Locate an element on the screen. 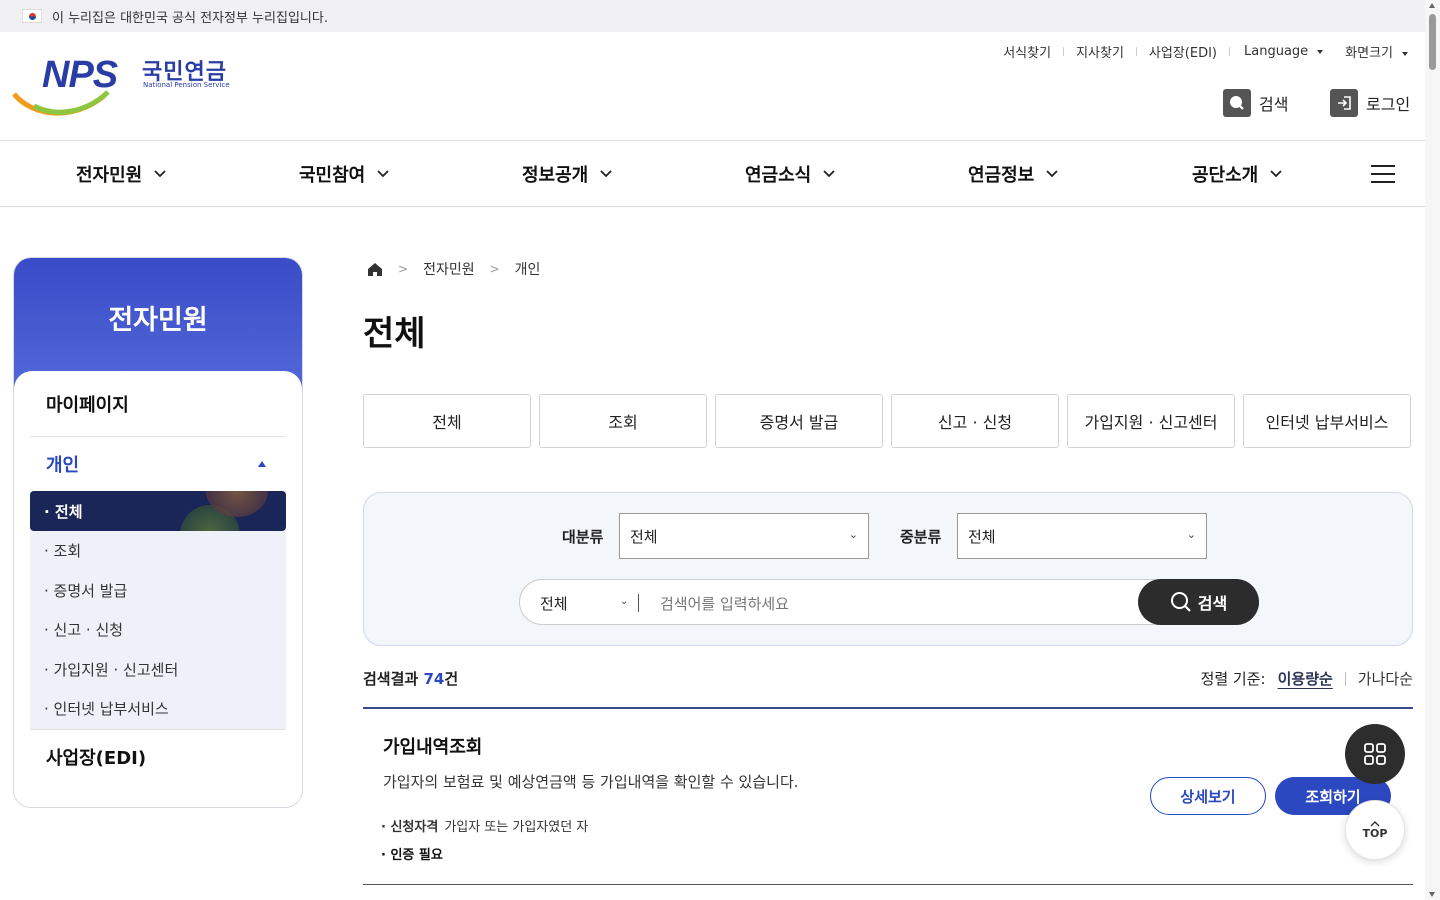 This screenshot has width=1440, height=900. sidebar-subitem-certificate: · 증명서 발급 is located at coordinates (158, 591).